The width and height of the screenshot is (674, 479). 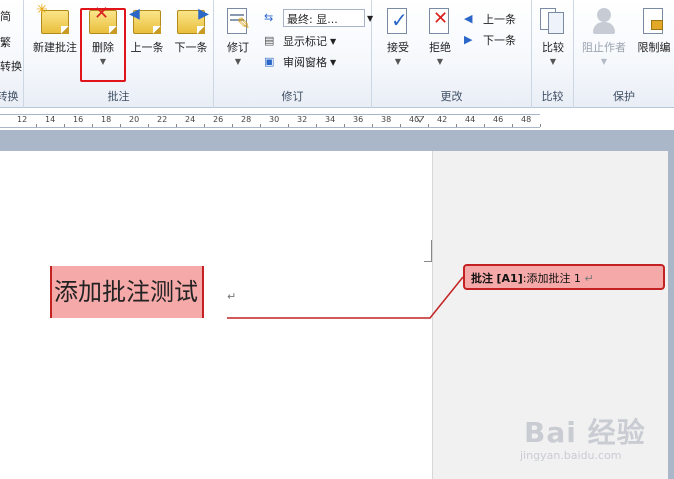 I want to click on paragraph-mark: ↵, so click(x=232, y=296).